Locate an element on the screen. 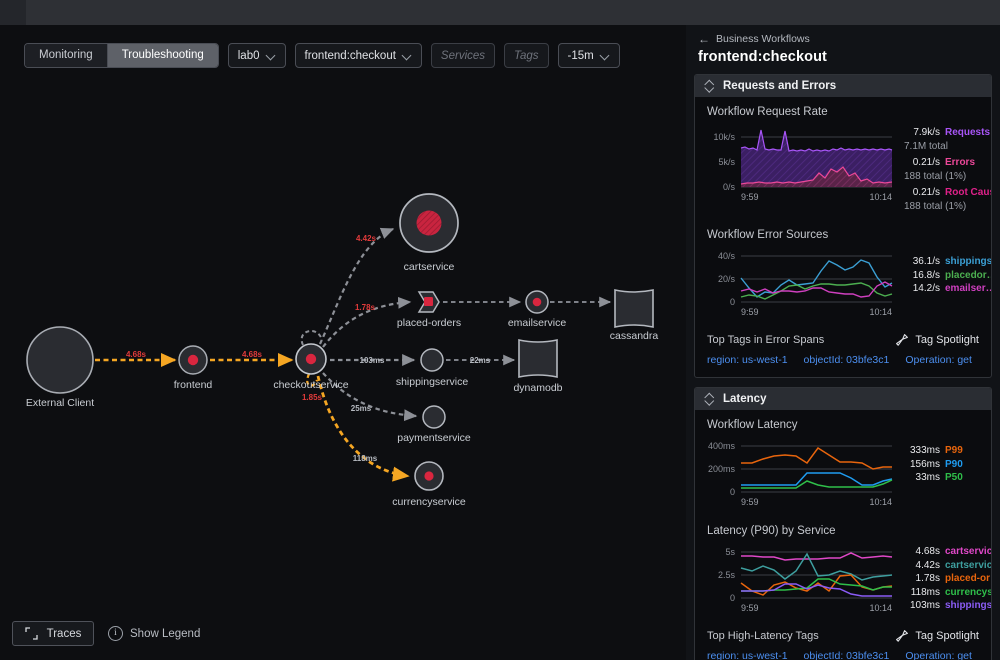 The width and height of the screenshot is (1000, 660). tag-link-region-errors: region: us-west-1 is located at coordinates (747, 360).